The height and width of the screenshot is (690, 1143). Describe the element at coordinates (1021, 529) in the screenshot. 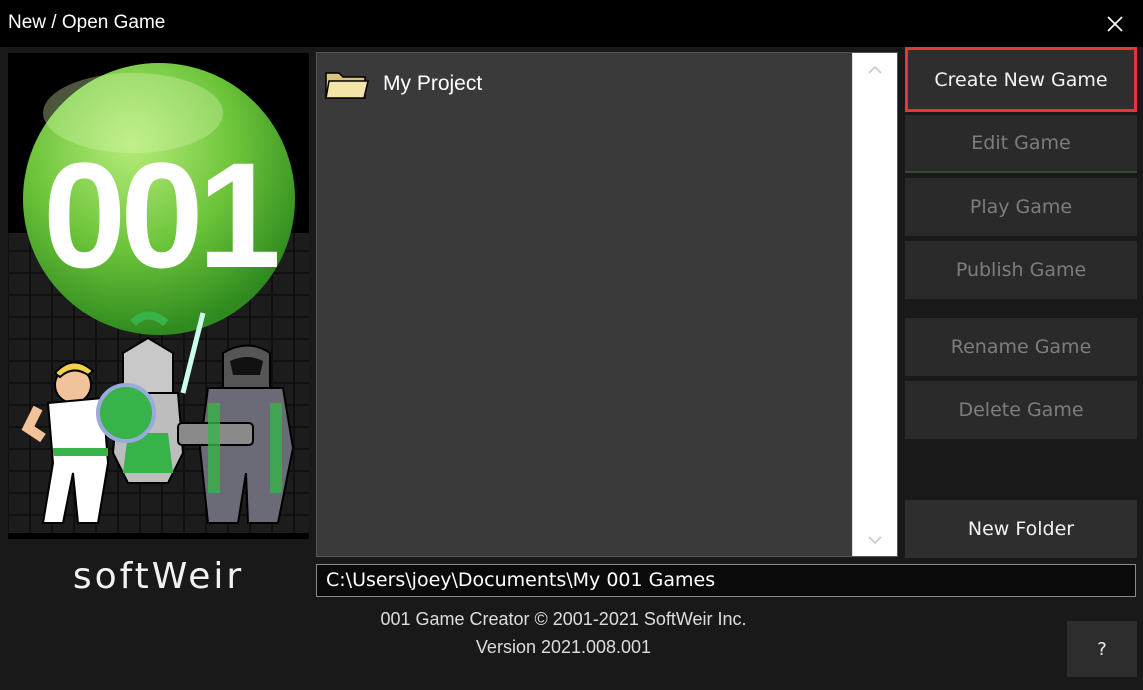

I see `new-folder-button: New Folder` at that location.